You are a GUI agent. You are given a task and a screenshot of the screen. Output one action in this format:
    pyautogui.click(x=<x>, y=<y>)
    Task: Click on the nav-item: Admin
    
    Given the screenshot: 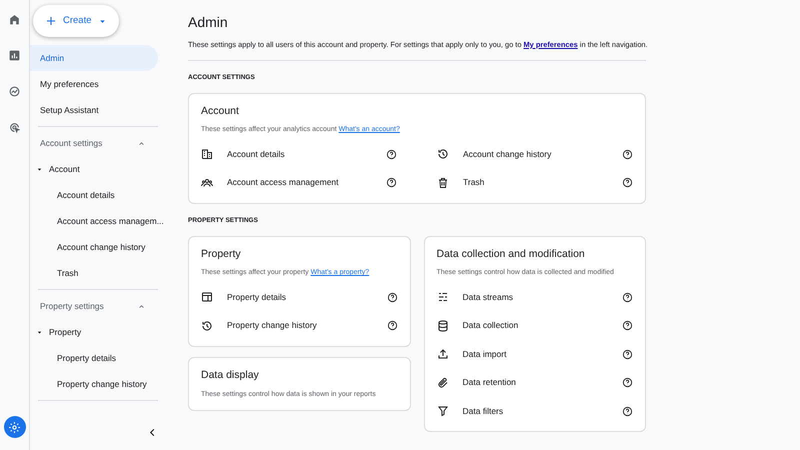 What is the action you would take?
    pyautogui.click(x=94, y=58)
    